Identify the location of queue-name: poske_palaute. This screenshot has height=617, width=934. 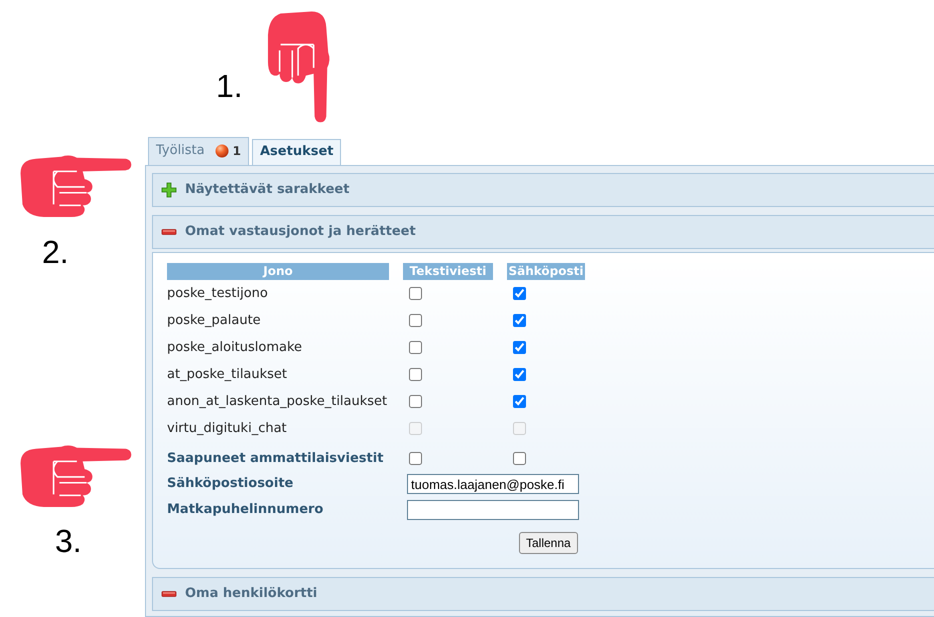
(214, 321).